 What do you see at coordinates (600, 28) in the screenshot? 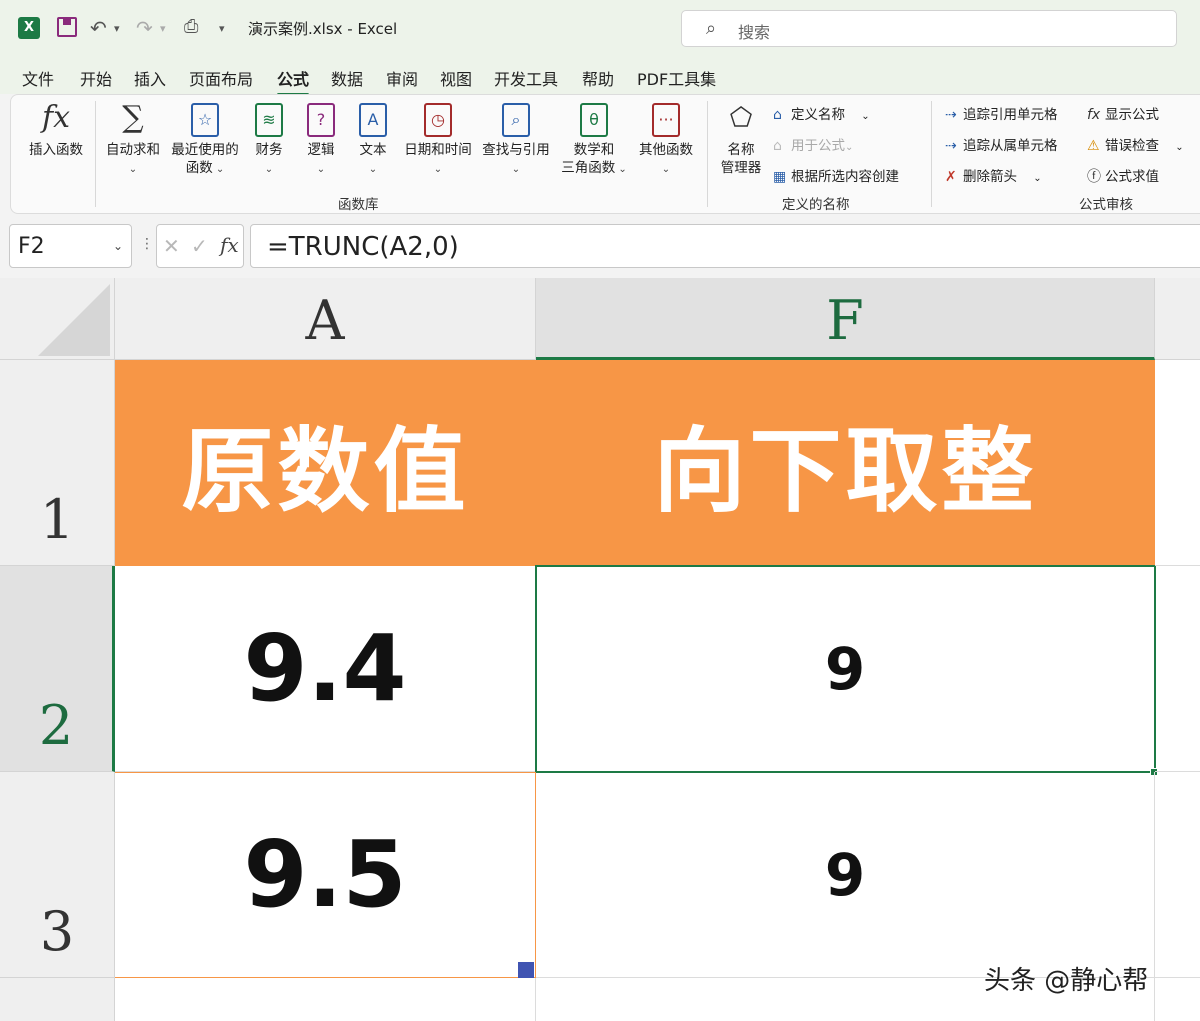
I see `title-bar: X ↶ ▾ ↷ ▾ ⎙ ▾ 演示案例.xlsx - Excel ⌕ 搜索` at bounding box center [600, 28].